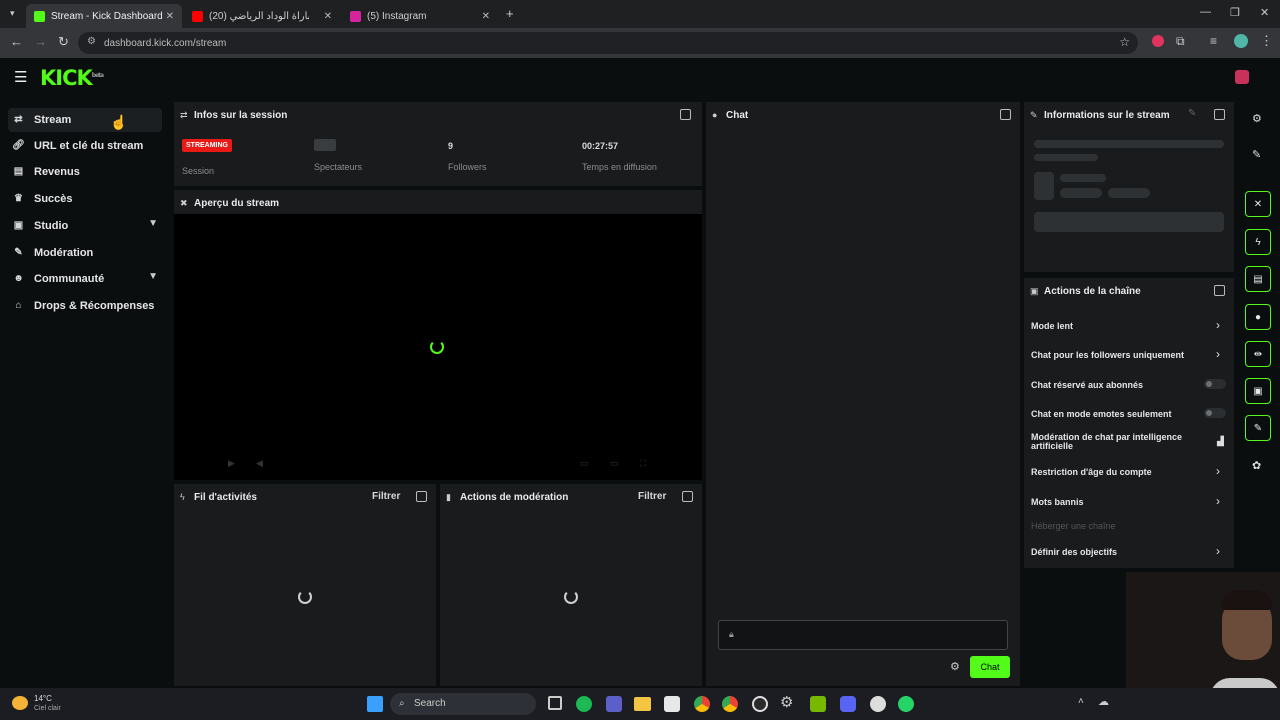 This screenshot has width=1280, height=720. What do you see at coordinates (184, 115) in the screenshot?
I see `session-icon: ⇄` at bounding box center [184, 115].